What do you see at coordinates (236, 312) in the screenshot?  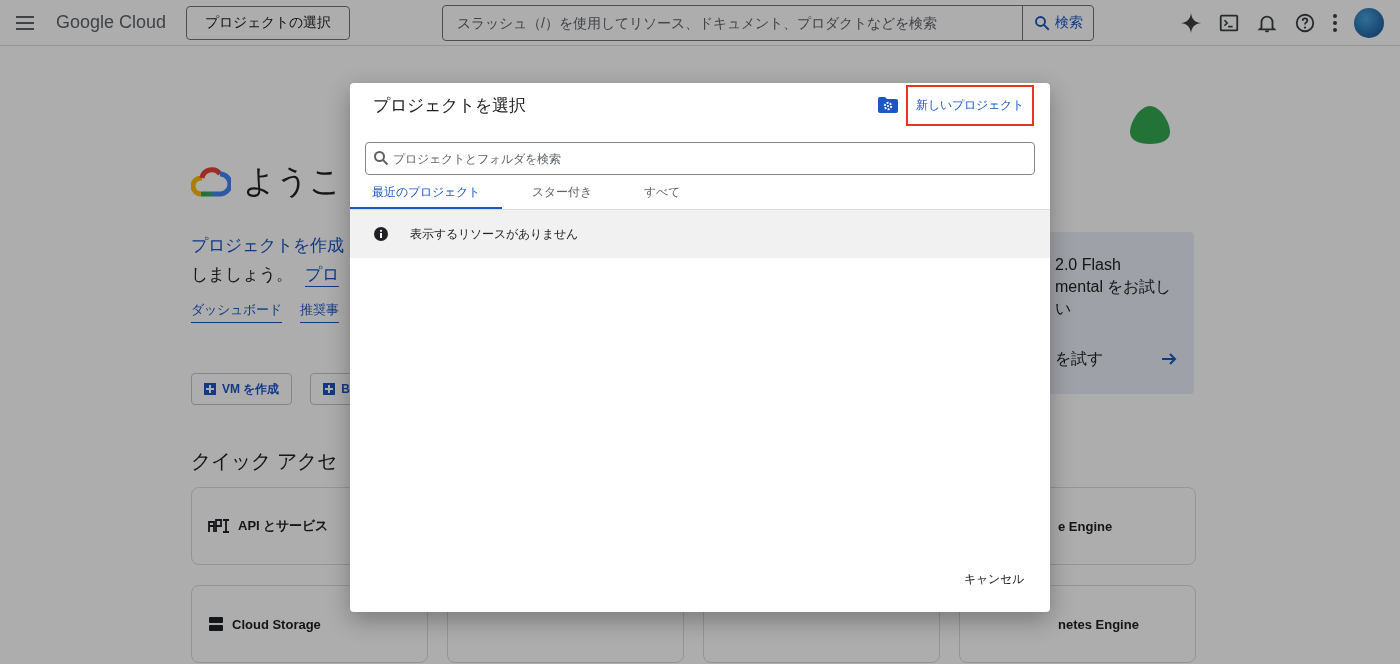 I see `nav-link: ダッシュボード` at bounding box center [236, 312].